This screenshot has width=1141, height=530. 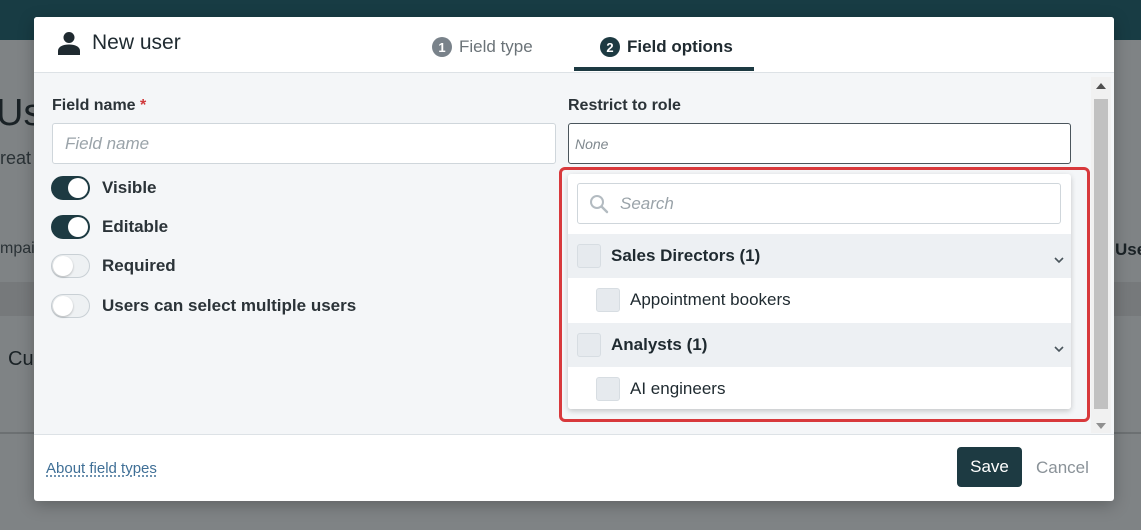 I want to click on search-icon, so click(x=599, y=204).